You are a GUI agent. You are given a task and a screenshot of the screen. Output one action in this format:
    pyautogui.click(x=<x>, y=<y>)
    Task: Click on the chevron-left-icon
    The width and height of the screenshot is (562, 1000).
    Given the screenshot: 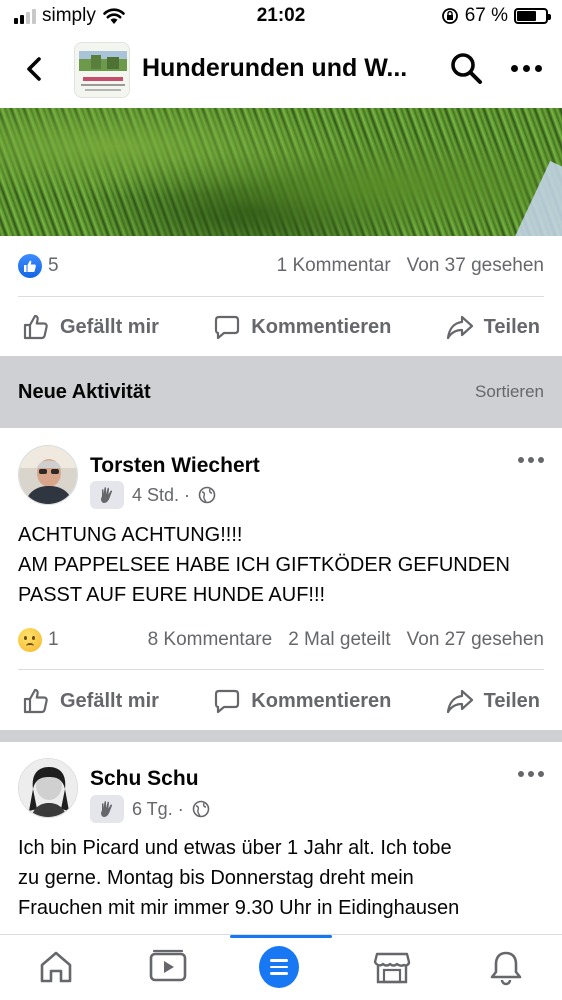 What is the action you would take?
    pyautogui.click(x=35, y=69)
    